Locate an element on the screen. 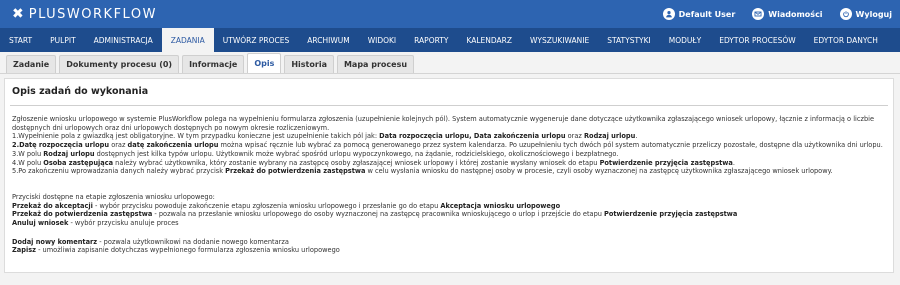 The width and height of the screenshot is (900, 285). nav-utworz-proces: UTWÓRZ PROCES is located at coordinates (256, 40).